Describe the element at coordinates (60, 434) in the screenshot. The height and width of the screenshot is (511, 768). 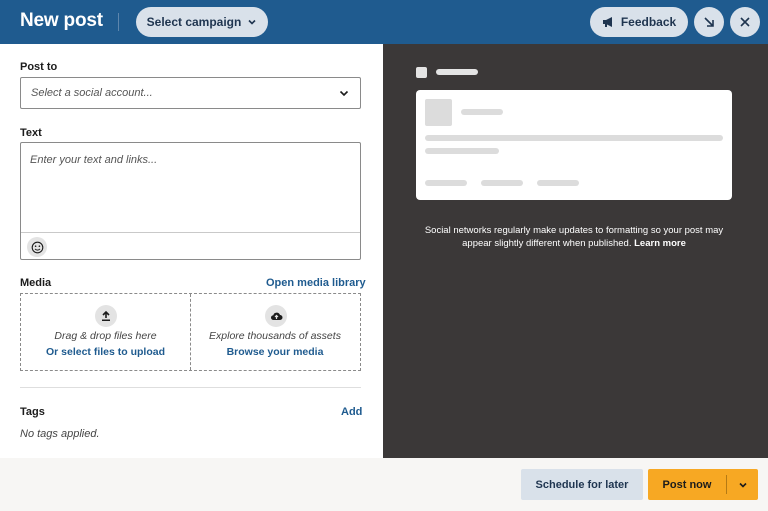
I see `no-tags-text: No tags applied.` at that location.